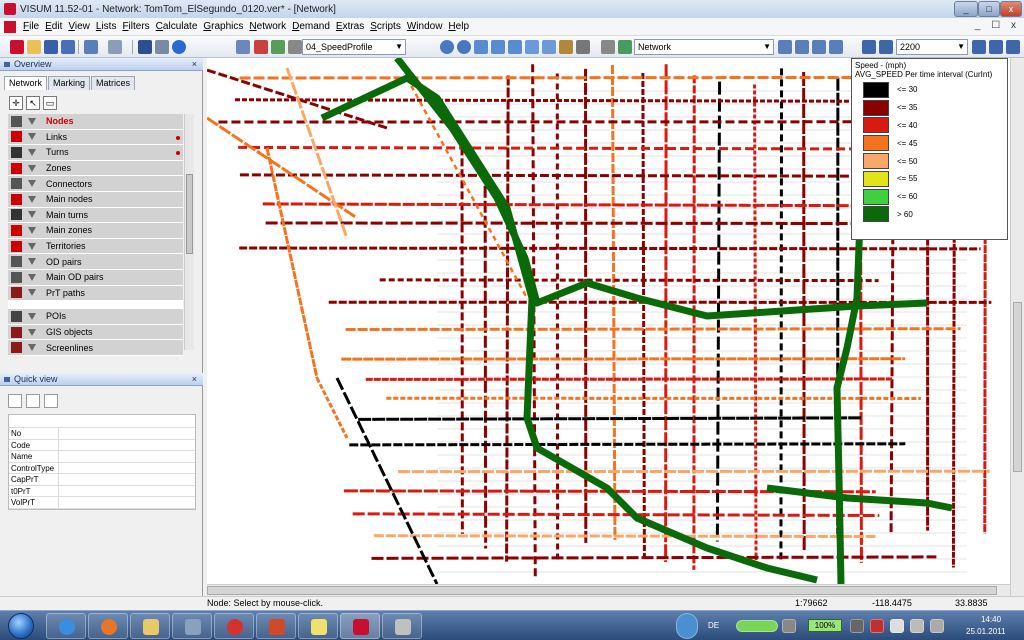  Describe the element at coordinates (458, 26) in the screenshot. I see `menu-help: Help` at that location.